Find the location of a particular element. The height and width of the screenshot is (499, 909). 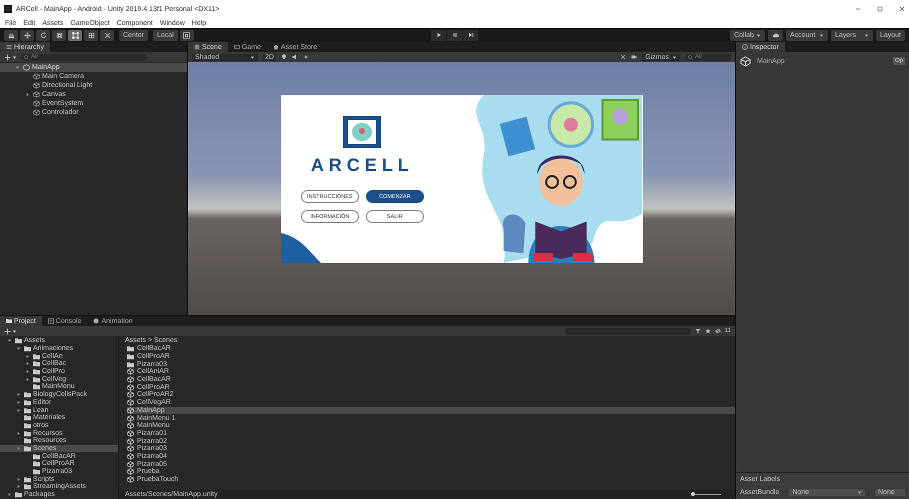

move-tool-button is located at coordinates (27, 35).